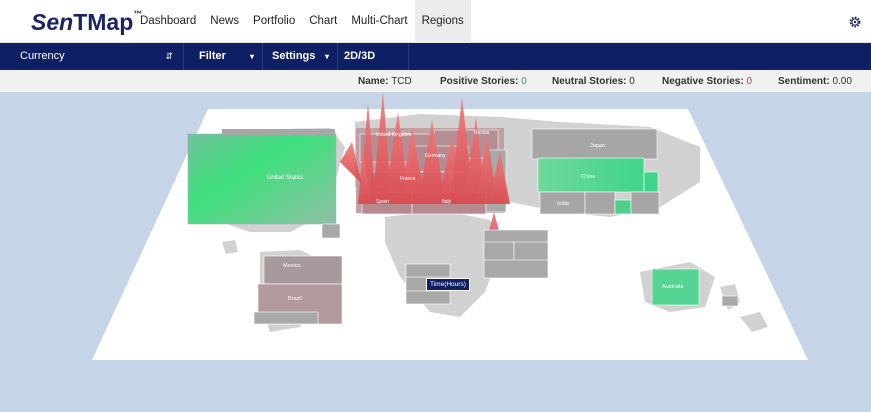  Describe the element at coordinates (295, 299) in the screenshot. I see `label-brazil: Brazil` at that location.